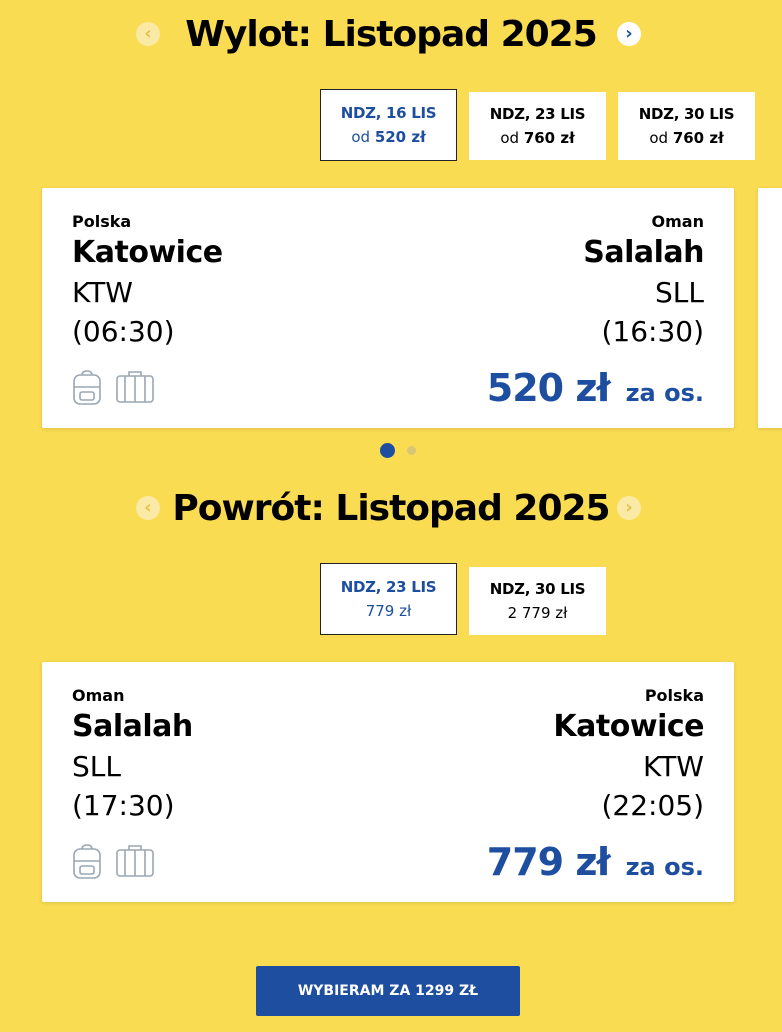  I want to click on next-flight-card-peek, so click(770, 308).